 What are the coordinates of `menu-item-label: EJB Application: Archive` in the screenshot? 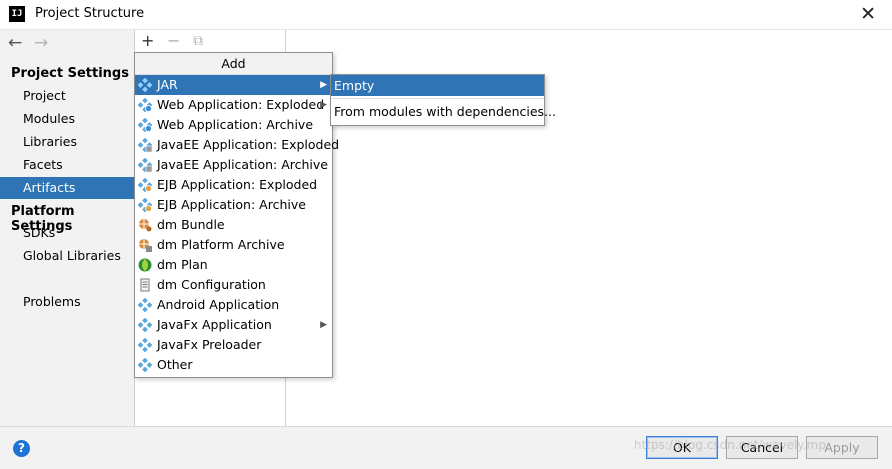 It's located at (231, 204).